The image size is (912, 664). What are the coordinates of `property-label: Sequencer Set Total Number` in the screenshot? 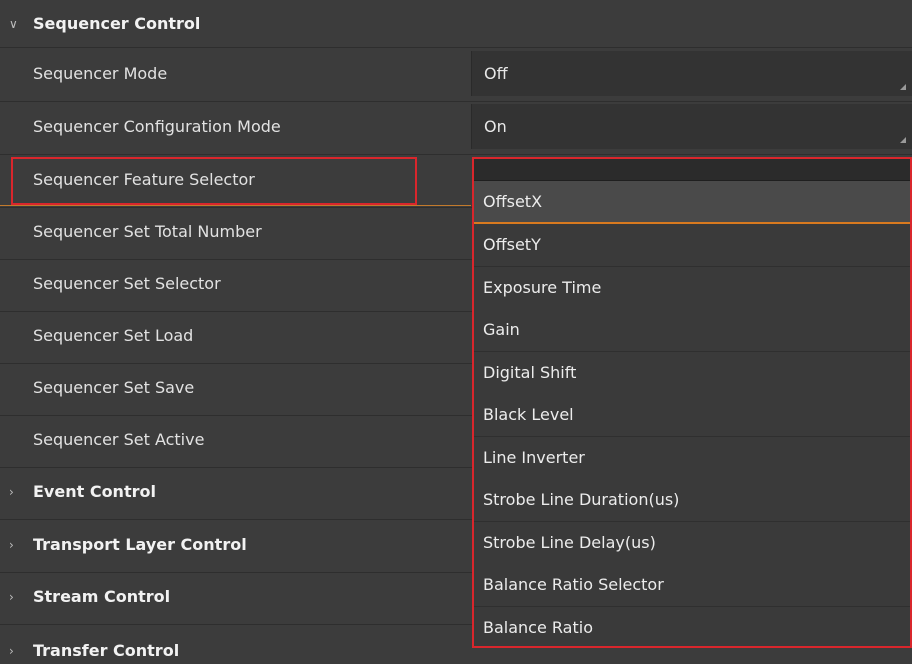 It's located at (147, 231).